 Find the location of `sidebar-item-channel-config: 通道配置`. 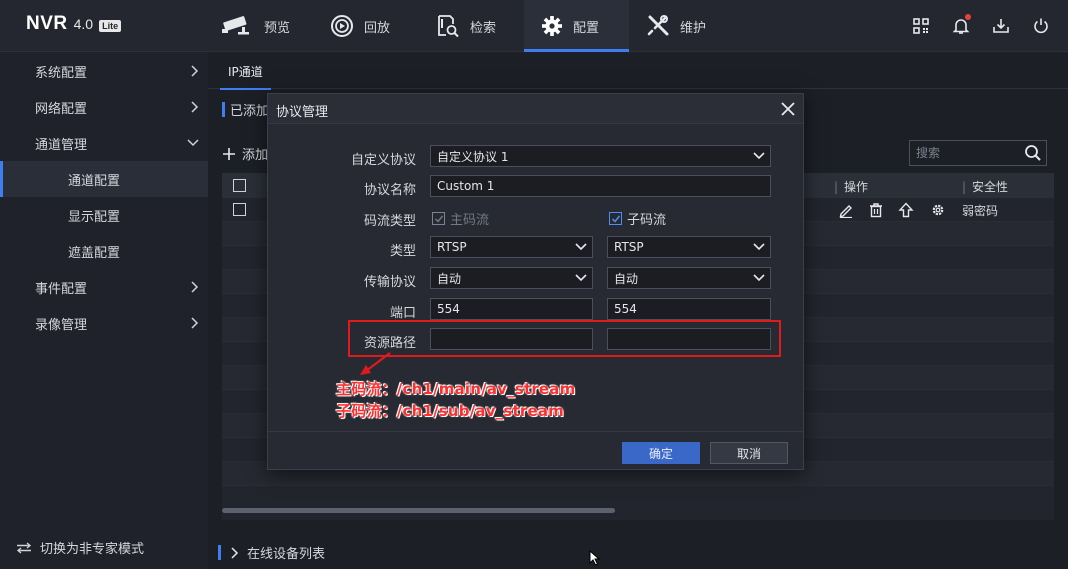

sidebar-item-channel-config: 通道配置 is located at coordinates (104, 179).